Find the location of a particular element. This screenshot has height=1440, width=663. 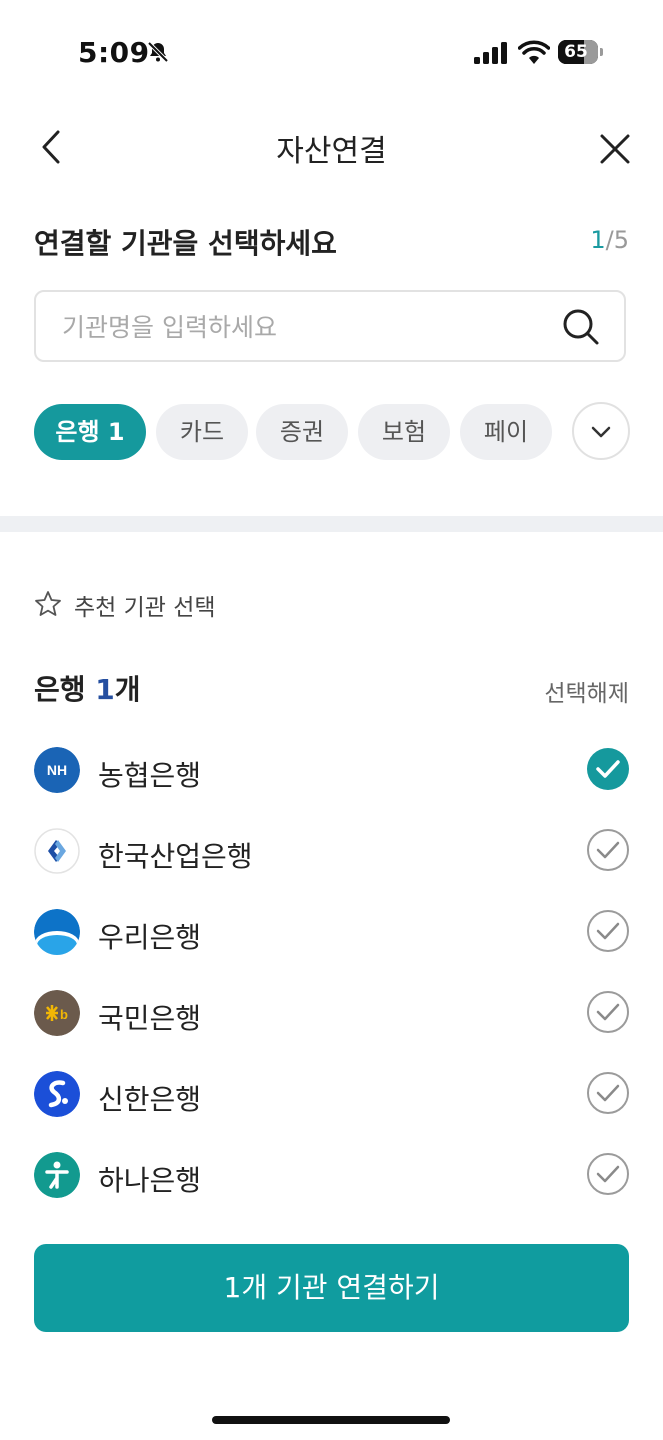

chip-bank: 은행 1 is located at coordinates (90, 432).